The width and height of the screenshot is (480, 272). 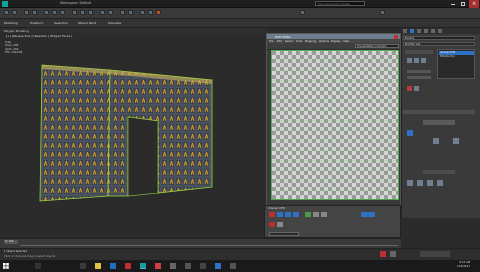 I want to click on link-icon, so click(x=26, y=12).